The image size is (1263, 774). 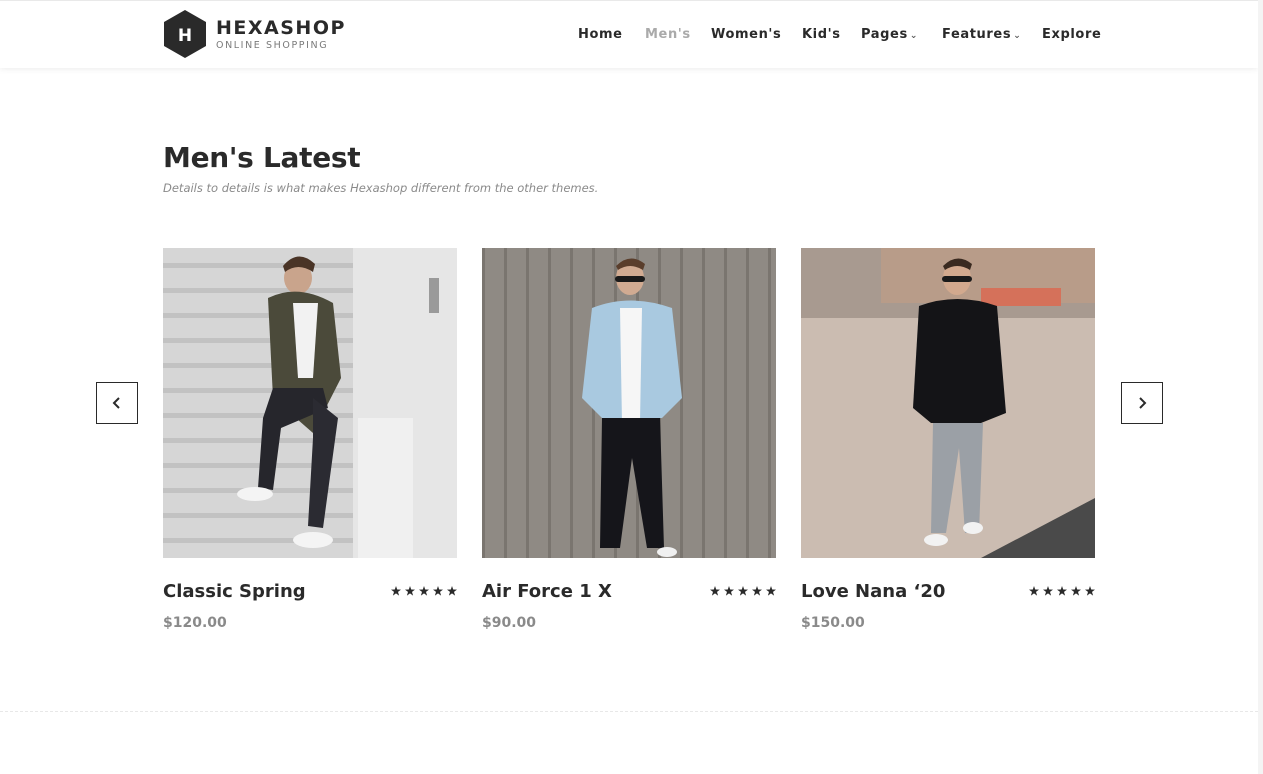 What do you see at coordinates (668, 34) in the screenshot?
I see `nav-mens: Men's` at bounding box center [668, 34].